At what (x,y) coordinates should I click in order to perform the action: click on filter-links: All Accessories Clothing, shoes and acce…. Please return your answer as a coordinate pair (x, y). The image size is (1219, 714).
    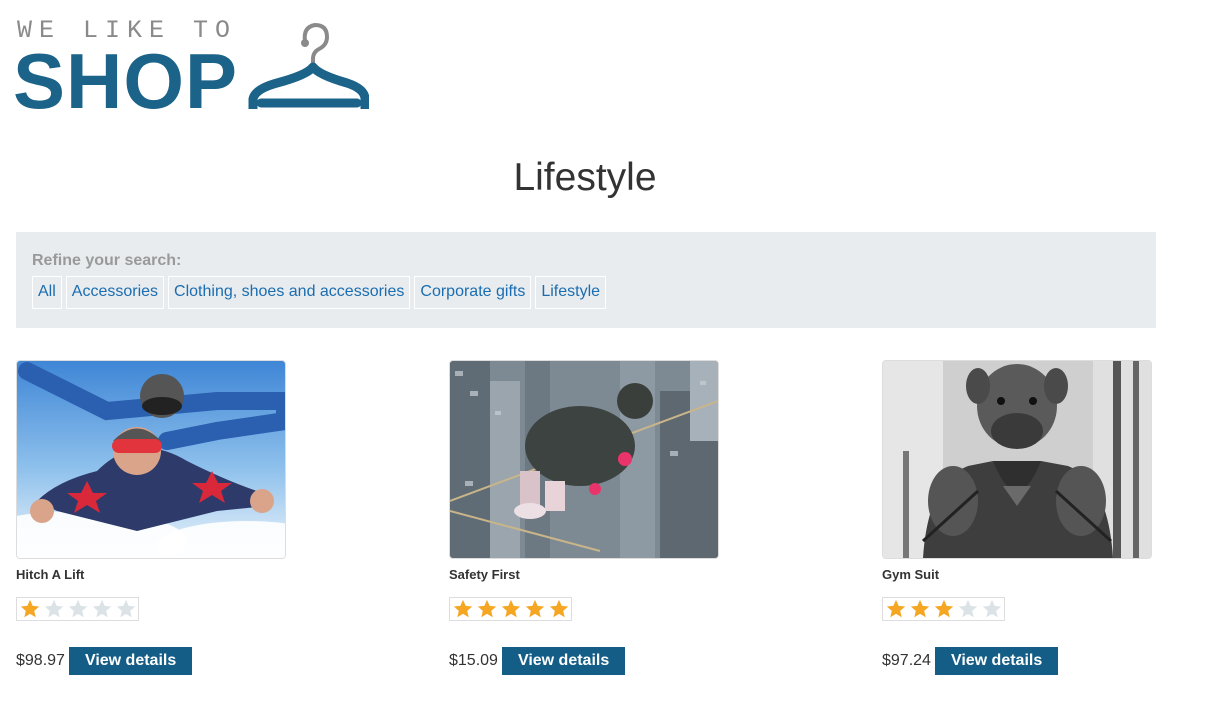
    Looking at the image, I should click on (319, 292).